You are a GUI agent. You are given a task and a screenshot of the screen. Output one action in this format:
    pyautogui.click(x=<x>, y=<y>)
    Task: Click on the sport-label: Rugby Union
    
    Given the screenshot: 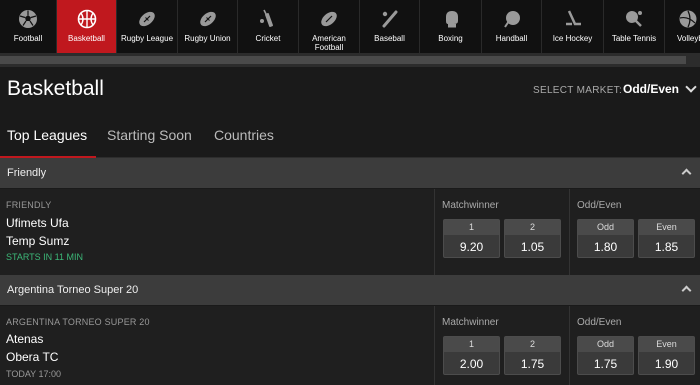 What is the action you would take?
    pyautogui.click(x=207, y=38)
    